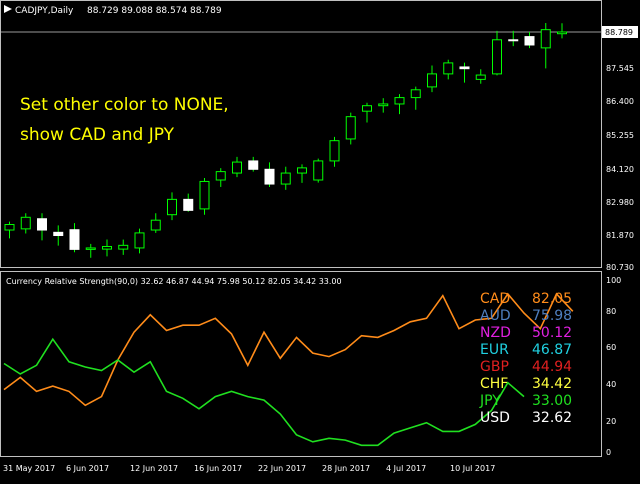 The width and height of the screenshot is (640, 484). Describe the element at coordinates (611, 347) in the screenshot. I see `indicator-tick-label: 60` at that location.